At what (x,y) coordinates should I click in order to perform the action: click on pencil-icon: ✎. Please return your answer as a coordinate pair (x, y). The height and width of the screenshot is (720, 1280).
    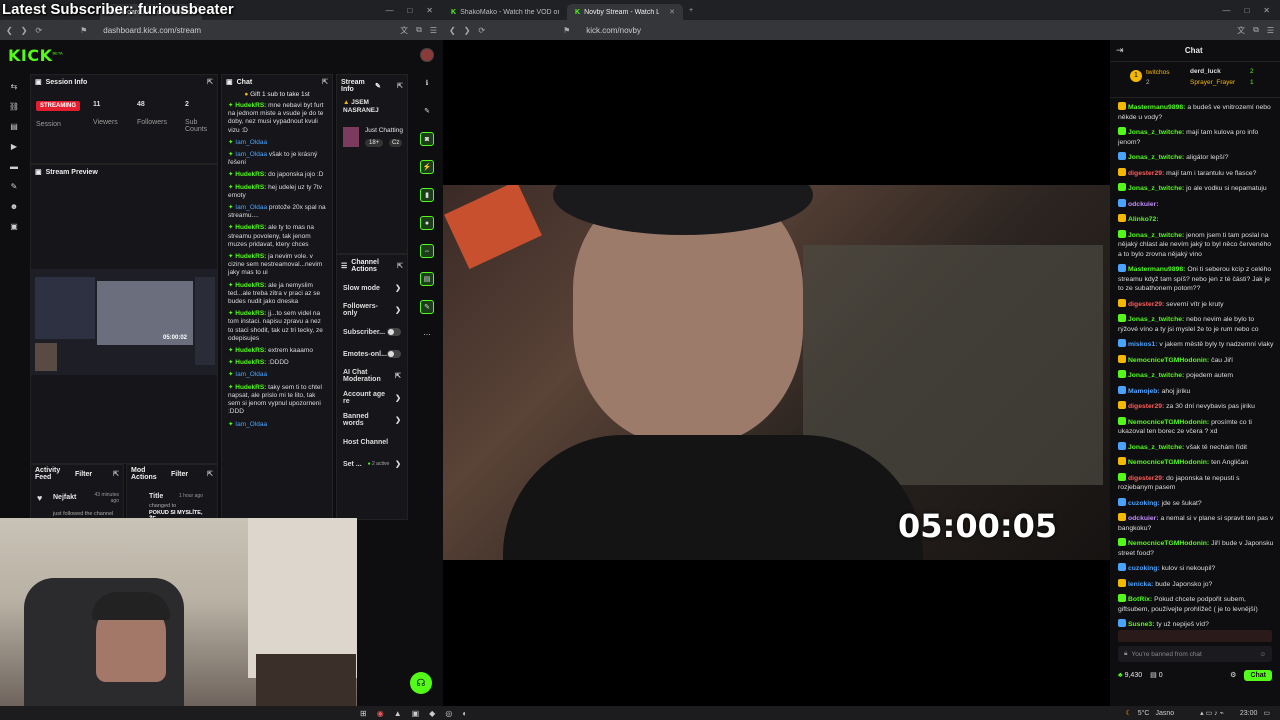
    Looking at the image, I should click on (427, 111).